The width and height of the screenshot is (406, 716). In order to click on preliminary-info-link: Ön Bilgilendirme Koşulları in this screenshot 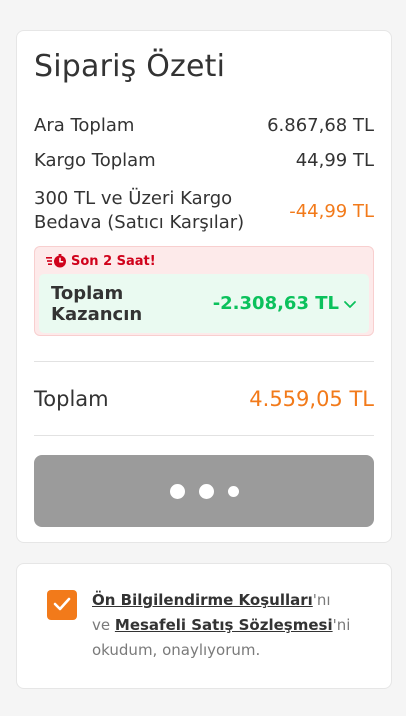, I will do `click(202, 600)`.